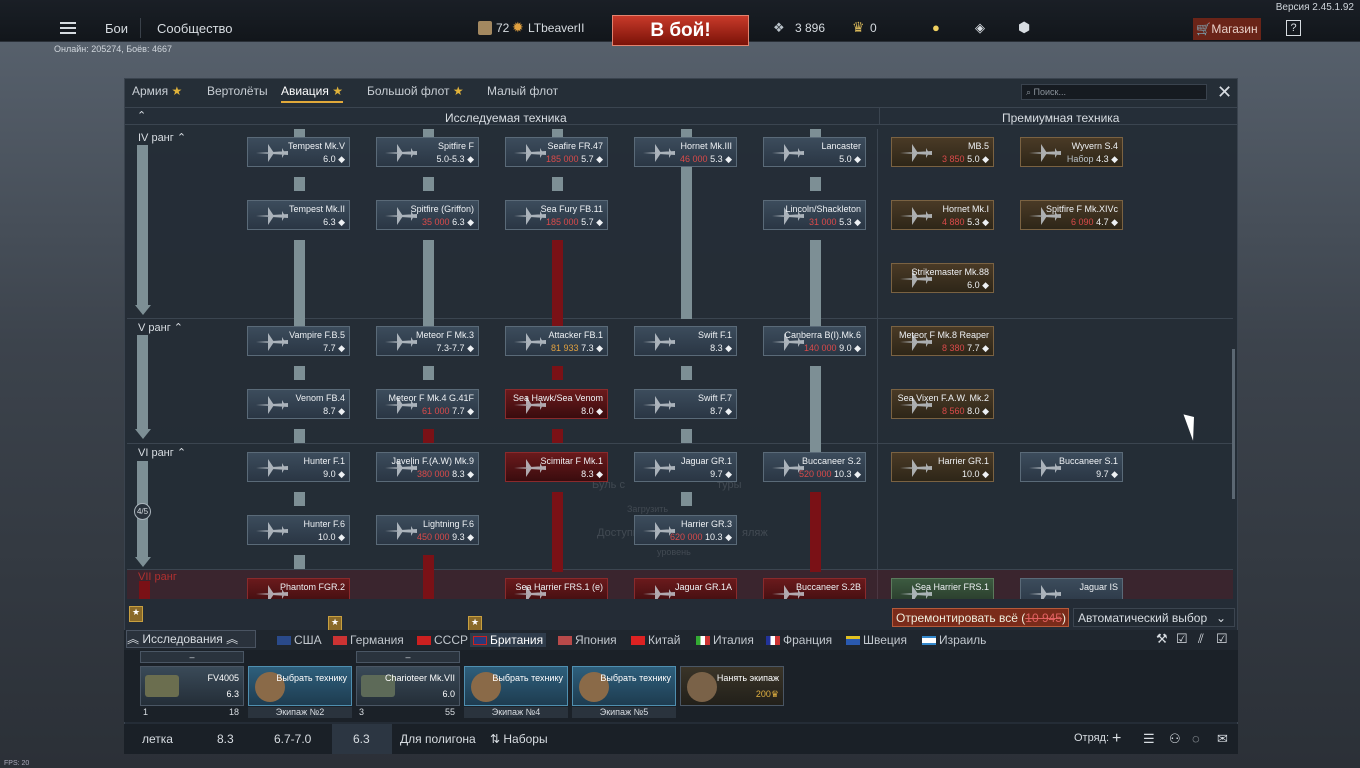  What do you see at coordinates (556, 215) in the screenshot?
I see `vehicle-card: Sea Fury FB.11 185 000 5.7 ◆` at bounding box center [556, 215].